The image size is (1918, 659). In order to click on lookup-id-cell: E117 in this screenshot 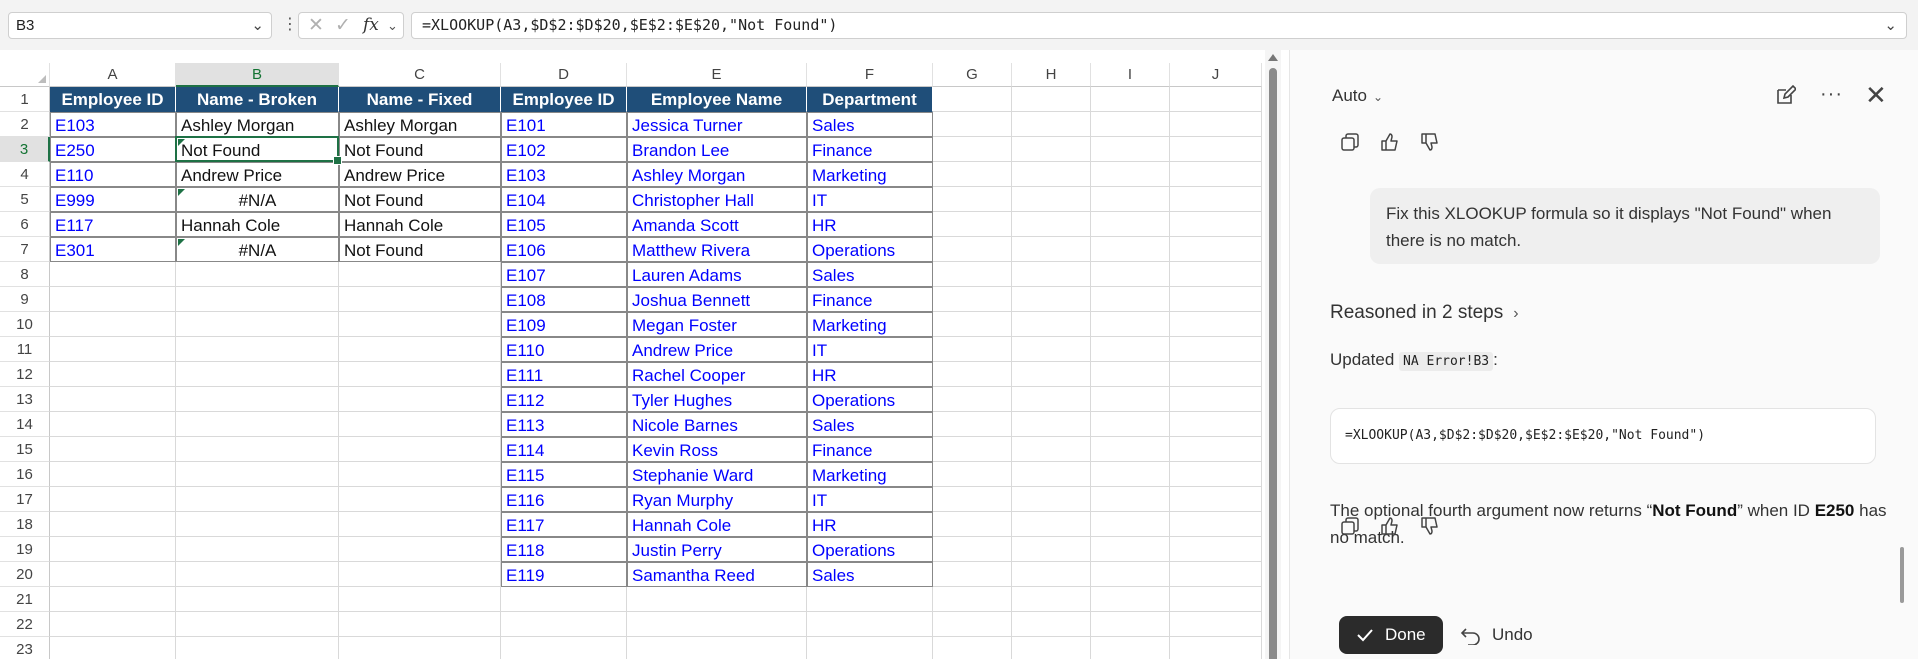, I will do `click(113, 224)`.